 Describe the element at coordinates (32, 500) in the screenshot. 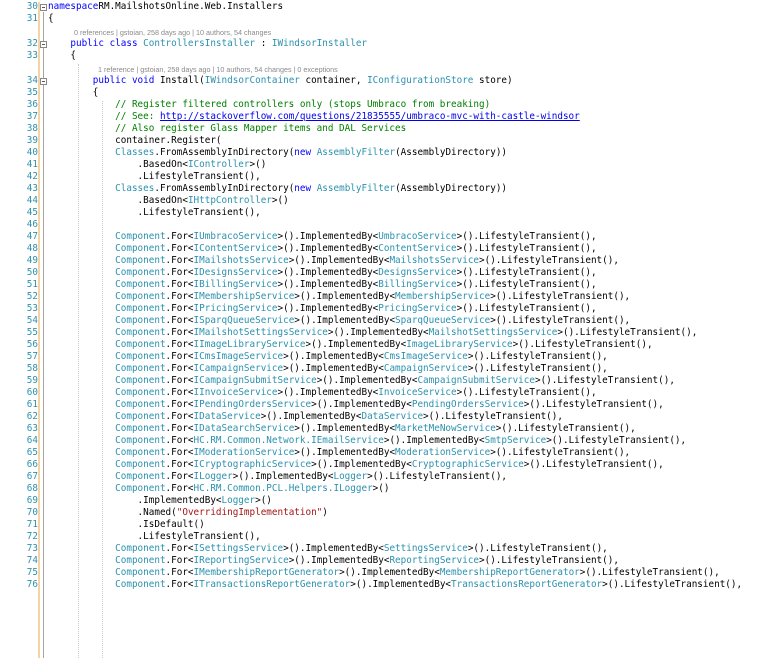

I see `line-number: 69` at that location.